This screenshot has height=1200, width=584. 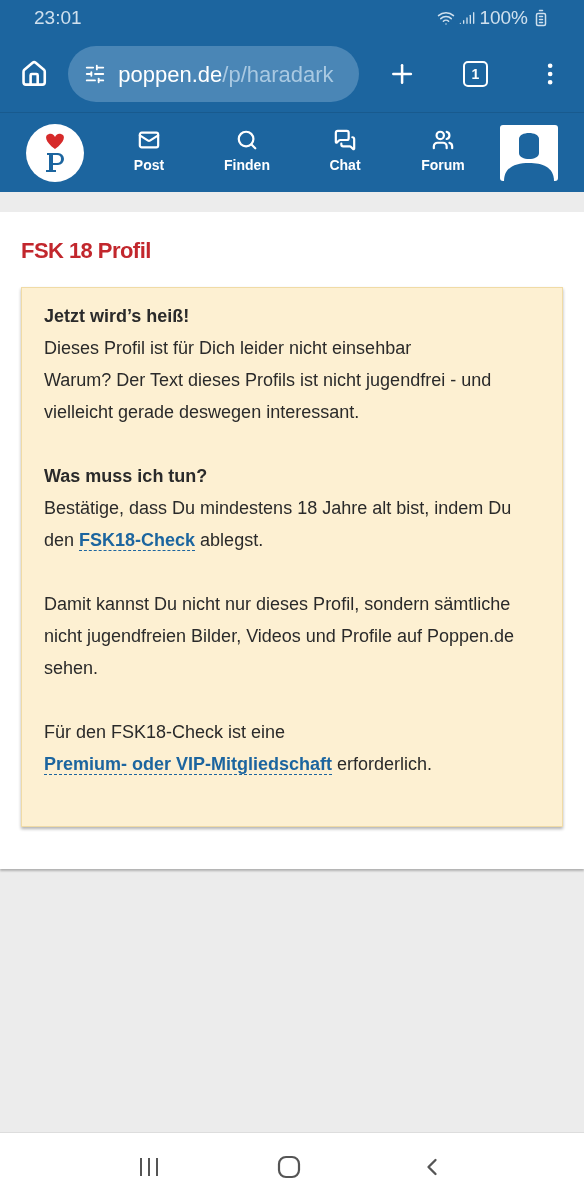 I want to click on status-time: 23:01, so click(x=58, y=17).